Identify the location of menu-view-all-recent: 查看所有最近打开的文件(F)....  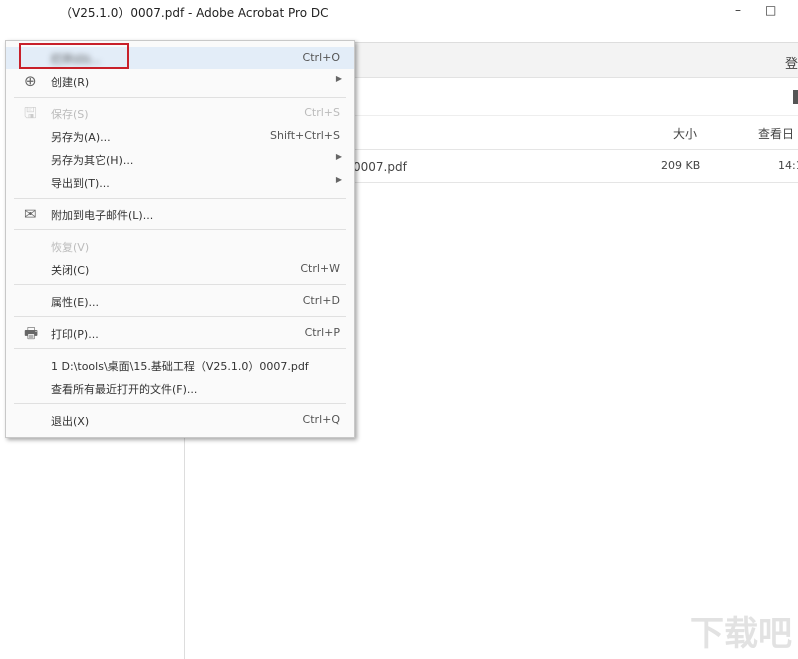
(180, 388).